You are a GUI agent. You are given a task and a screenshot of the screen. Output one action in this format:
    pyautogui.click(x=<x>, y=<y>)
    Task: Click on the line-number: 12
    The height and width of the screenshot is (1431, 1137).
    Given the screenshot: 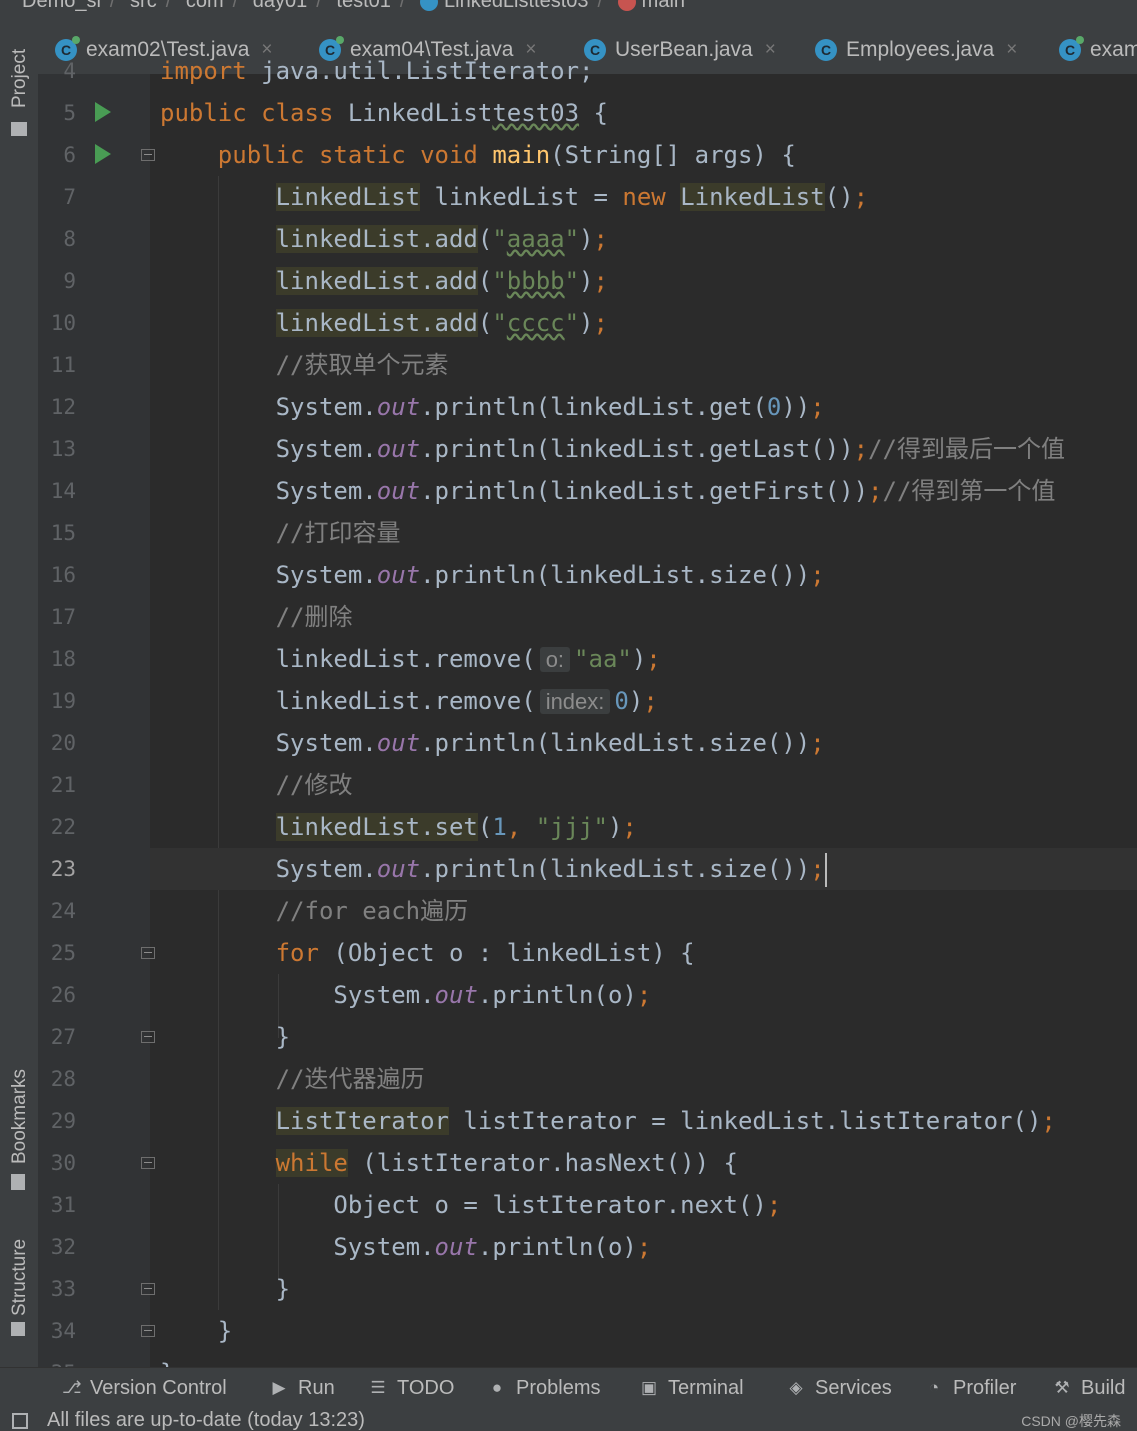 What is the action you would take?
    pyautogui.click(x=63, y=407)
    